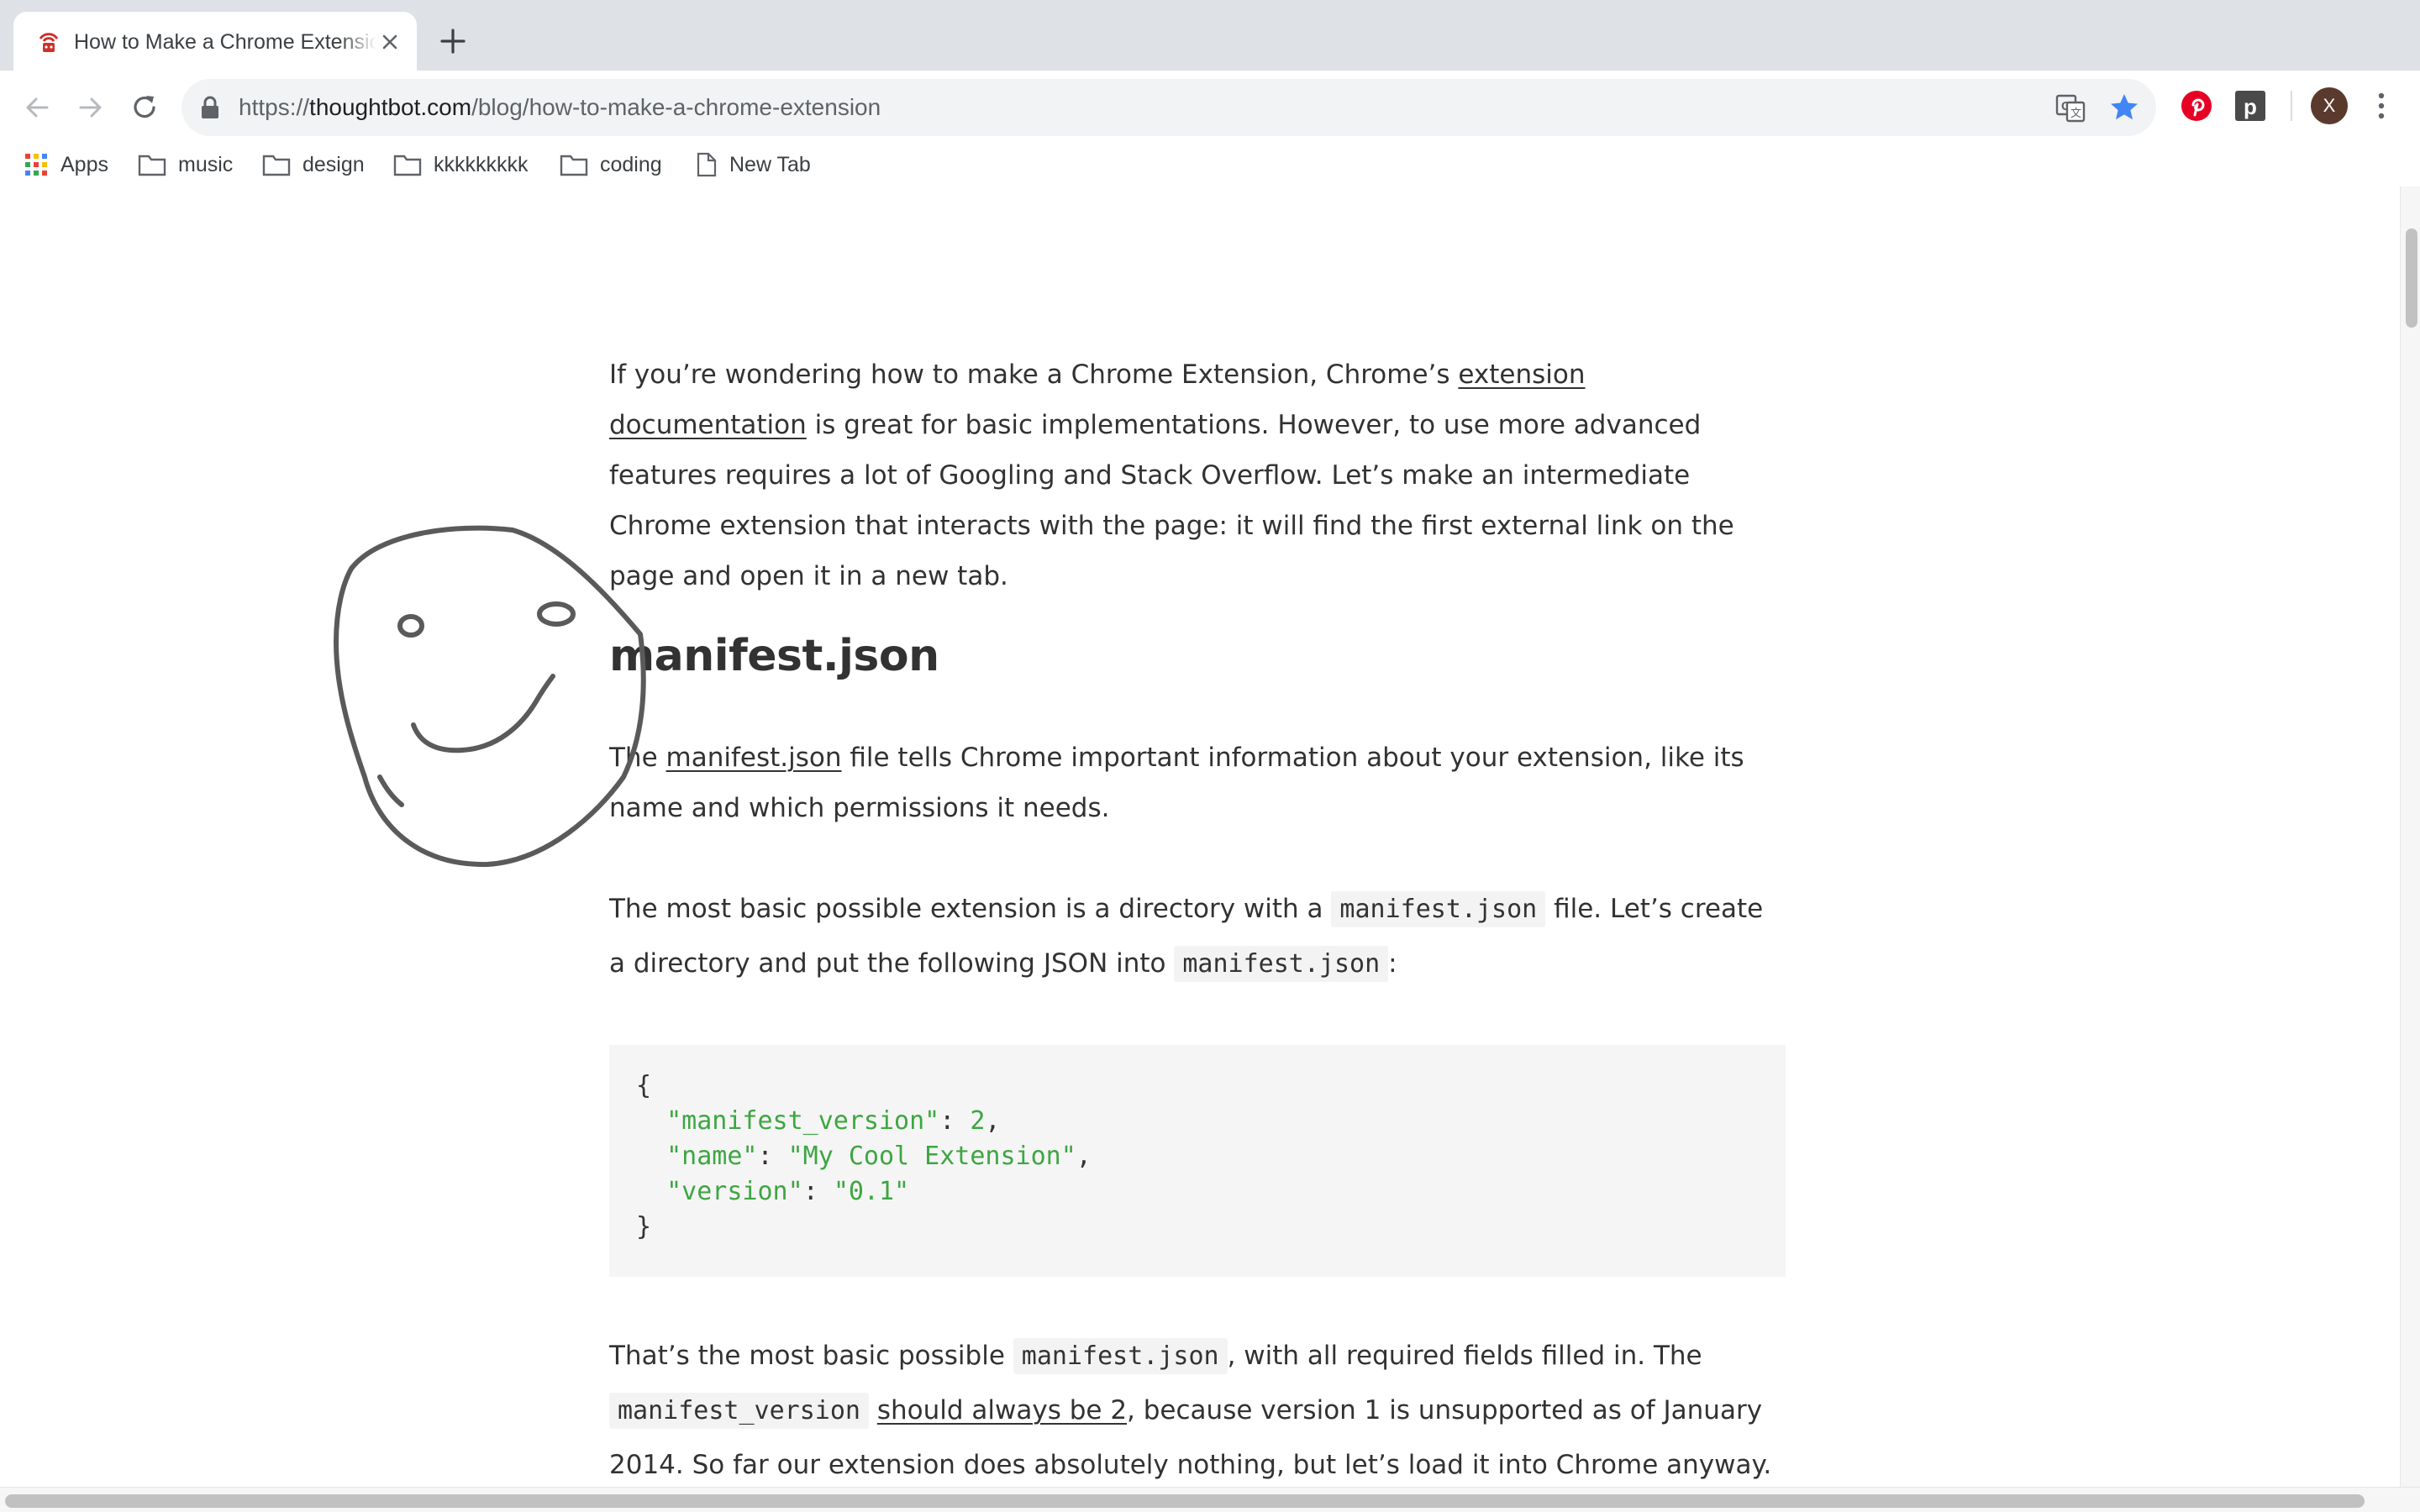  Describe the element at coordinates (481, 164) in the screenshot. I see `bookmark-label: kkkkkkkkk` at that location.